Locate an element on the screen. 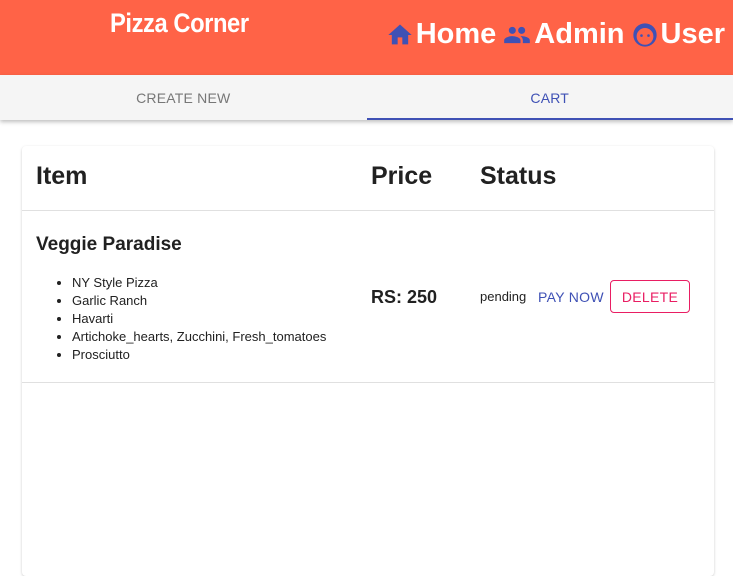  list-item: NY Style Pizza is located at coordinates (199, 283).